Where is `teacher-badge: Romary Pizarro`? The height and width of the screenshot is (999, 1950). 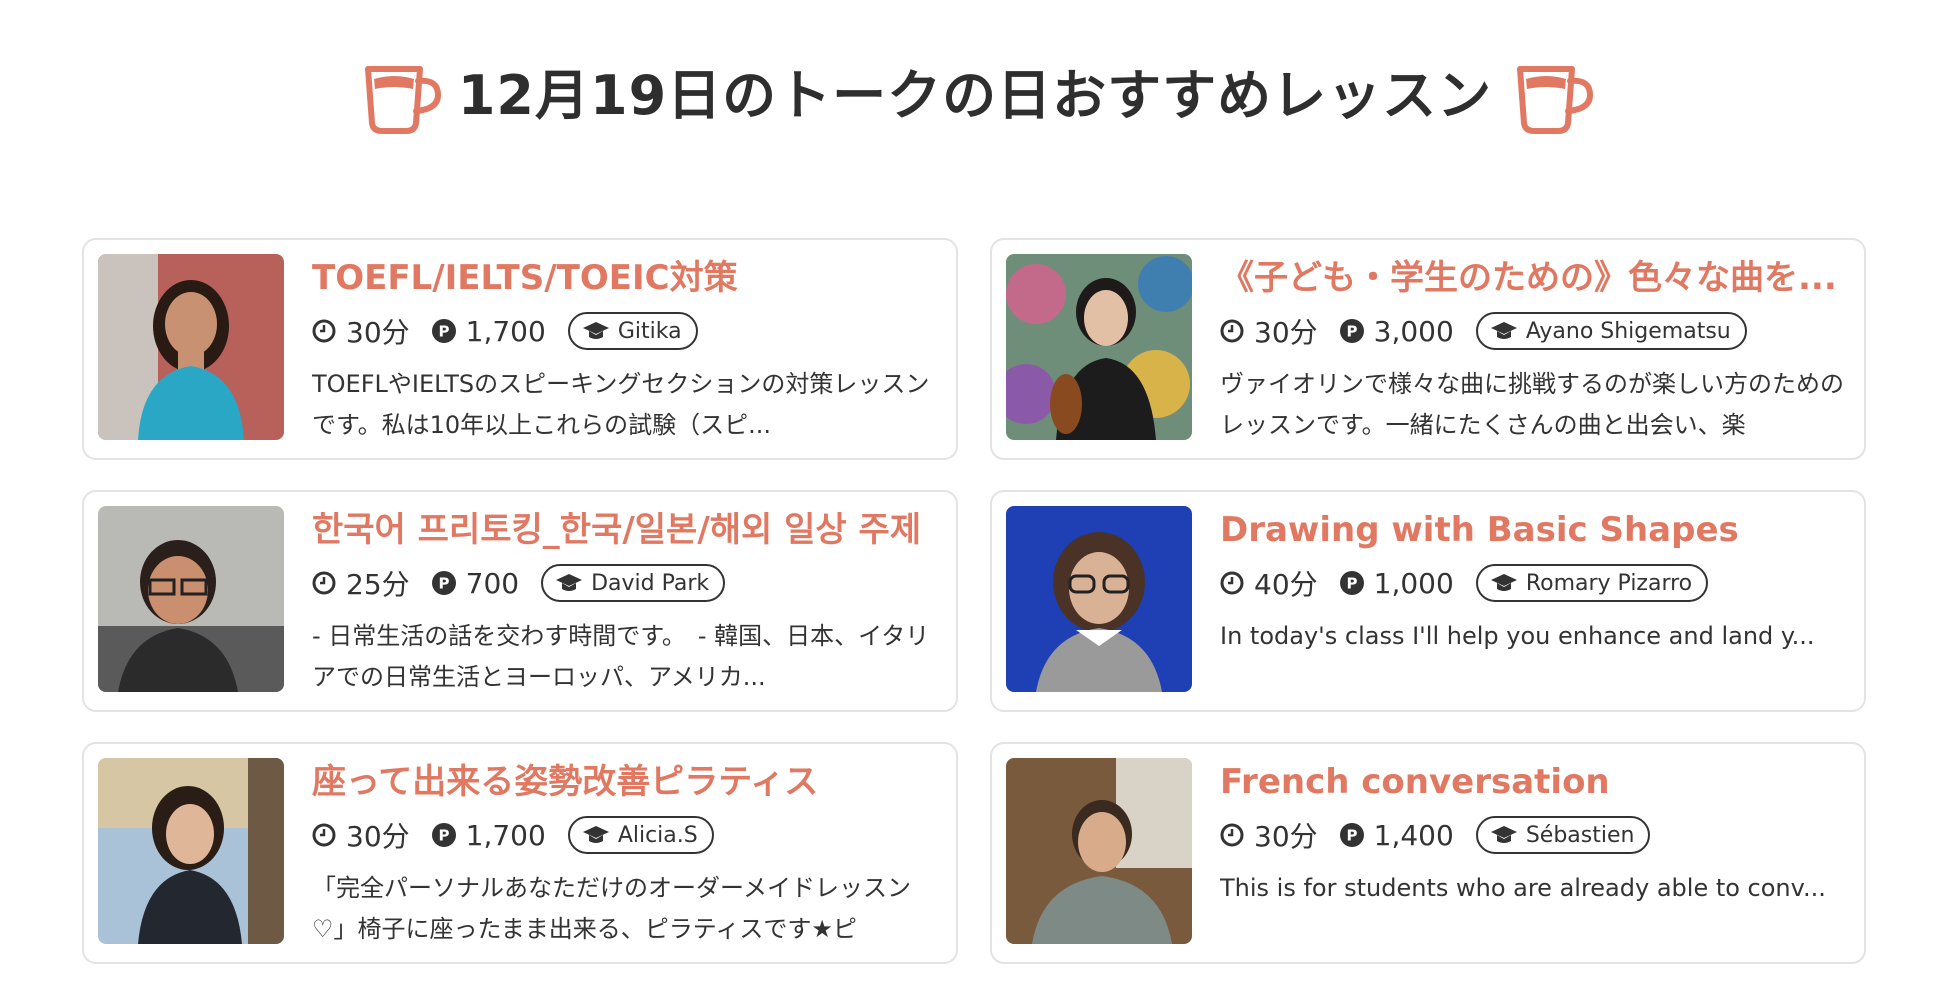 teacher-badge: Romary Pizarro is located at coordinates (1592, 583).